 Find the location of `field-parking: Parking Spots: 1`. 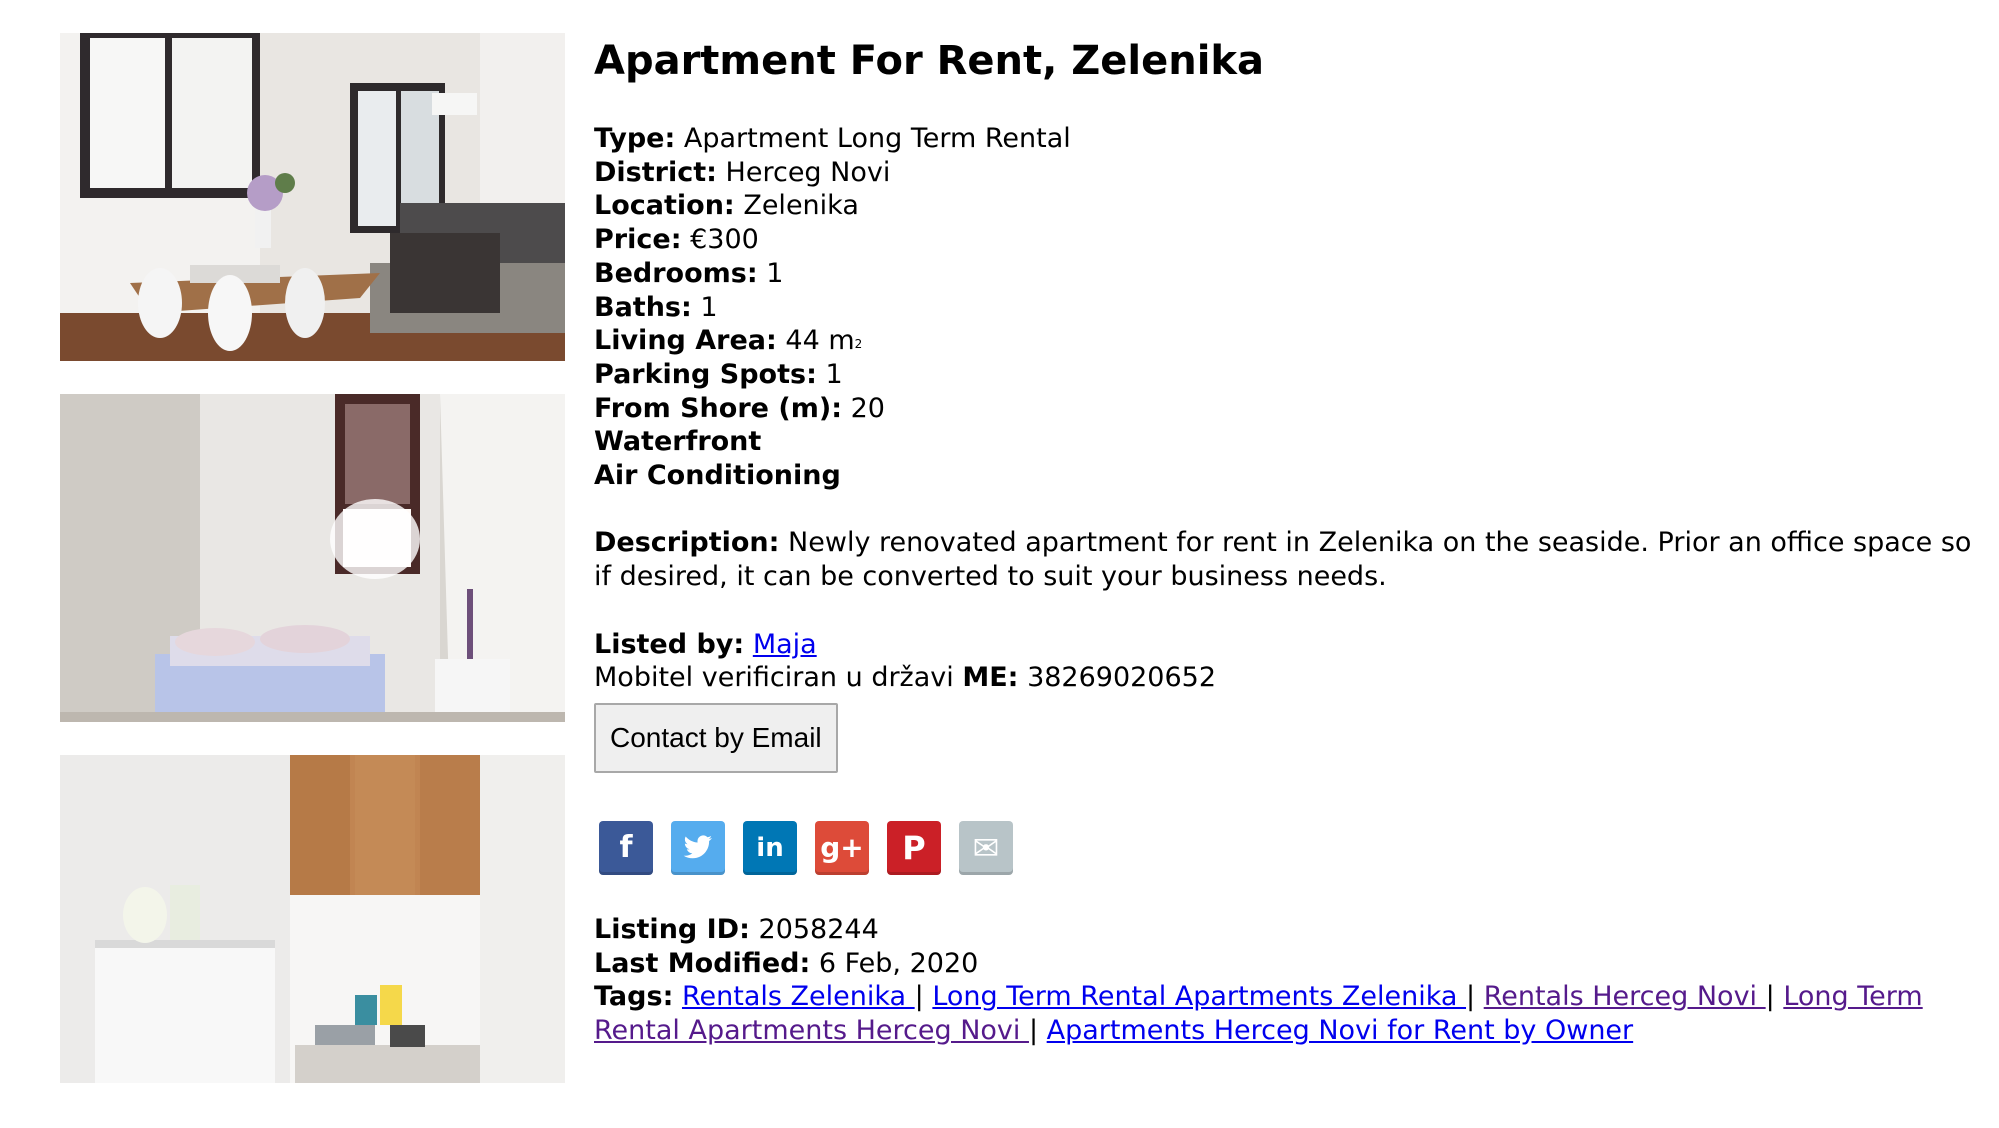

field-parking: Parking Spots: 1 is located at coordinates (718, 374).